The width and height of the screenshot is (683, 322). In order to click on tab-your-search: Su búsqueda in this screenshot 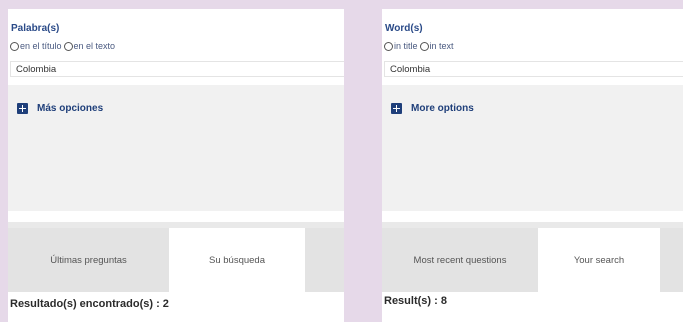, I will do `click(237, 260)`.